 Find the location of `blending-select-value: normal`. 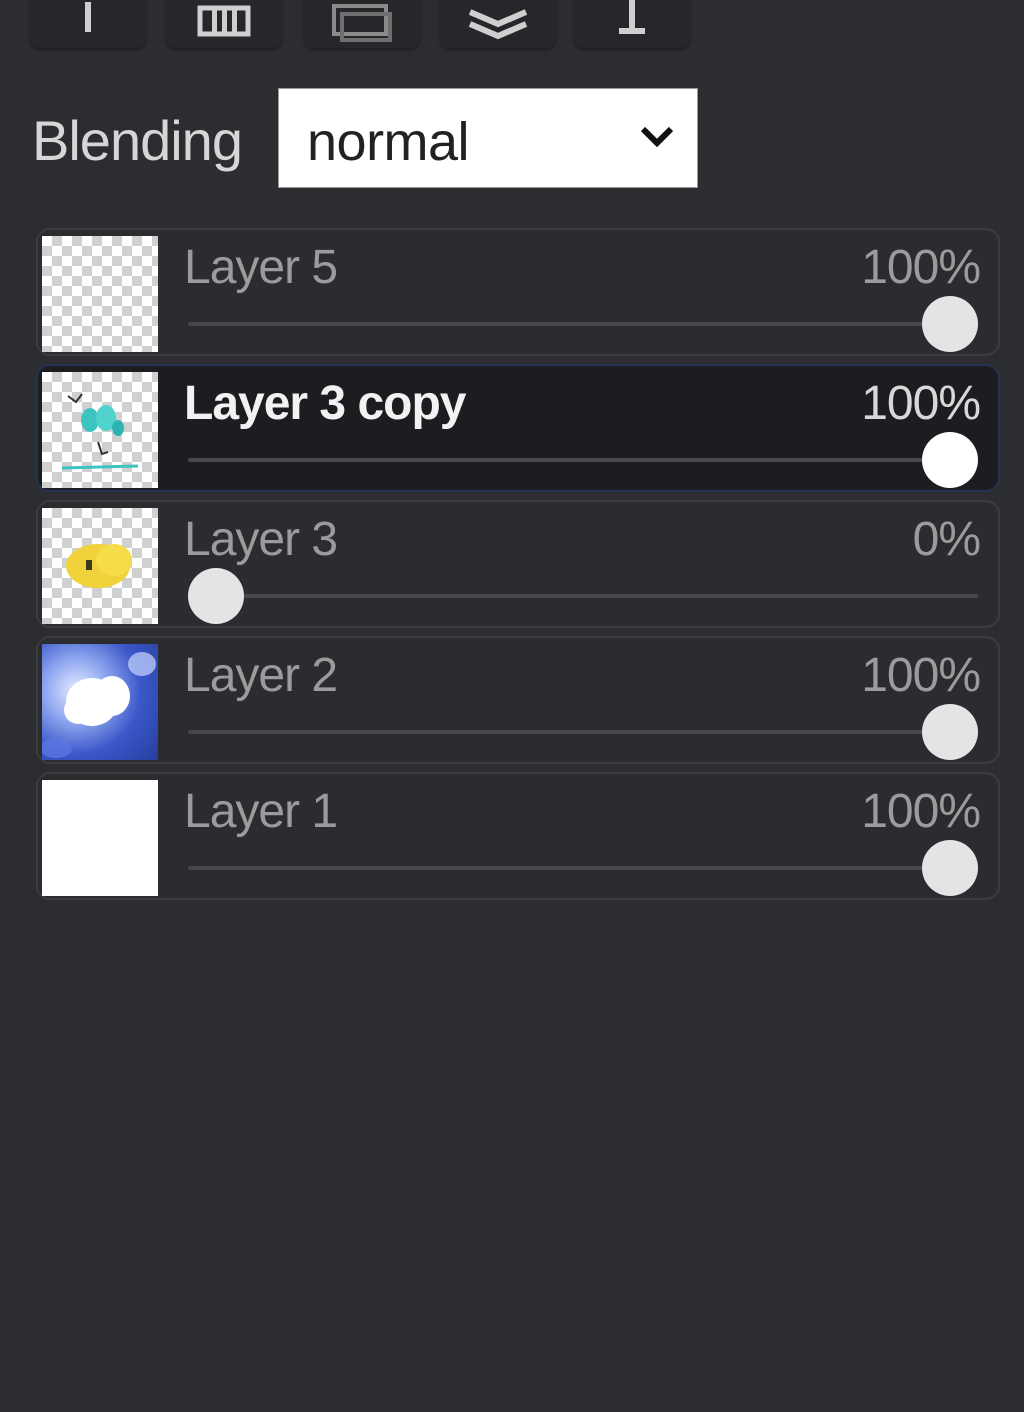

blending-select-value: normal is located at coordinates (388, 142).